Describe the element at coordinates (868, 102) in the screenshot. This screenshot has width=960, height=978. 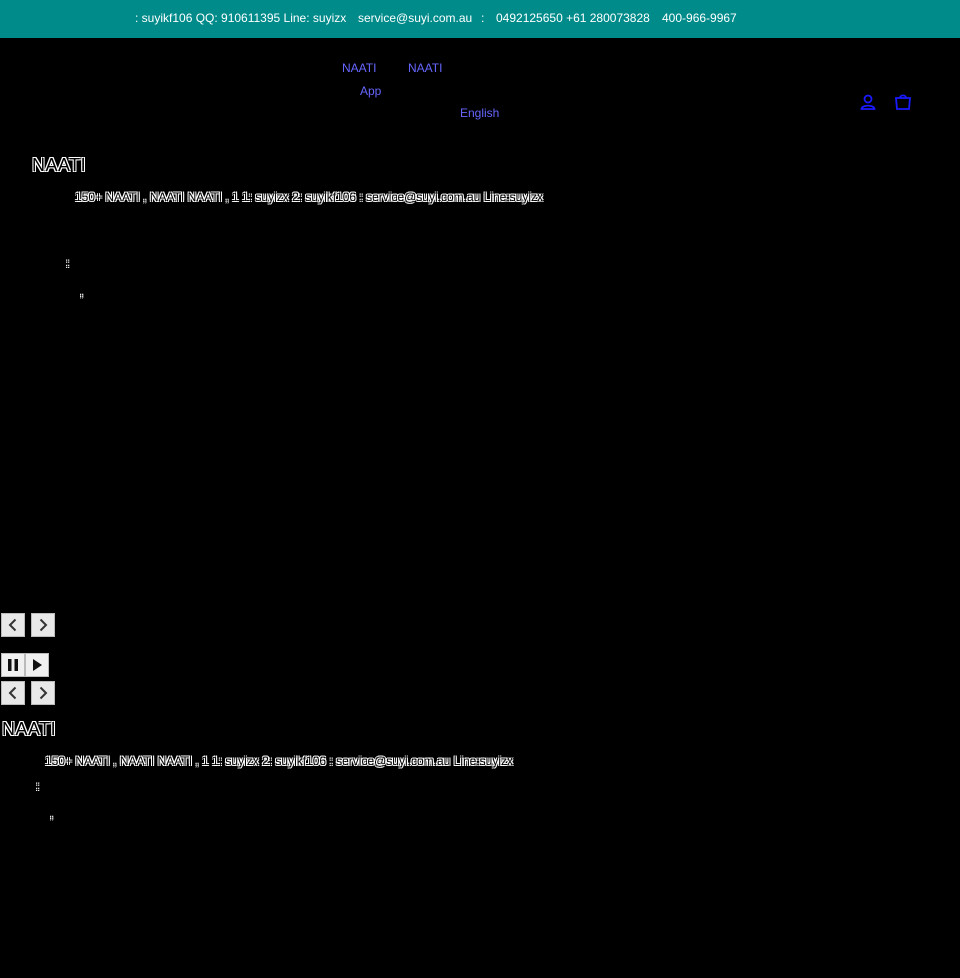
I see `account-icon` at that location.